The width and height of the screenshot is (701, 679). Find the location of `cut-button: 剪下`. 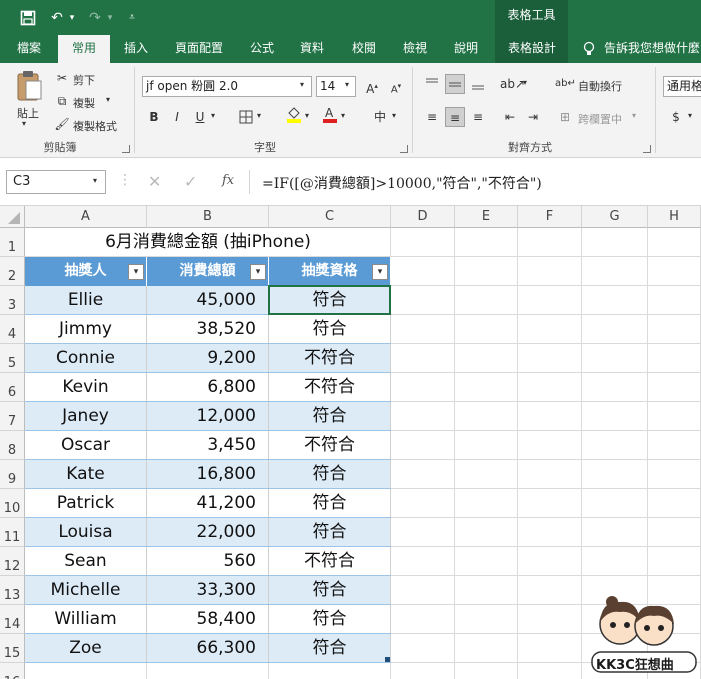

cut-button: 剪下 is located at coordinates (84, 80).